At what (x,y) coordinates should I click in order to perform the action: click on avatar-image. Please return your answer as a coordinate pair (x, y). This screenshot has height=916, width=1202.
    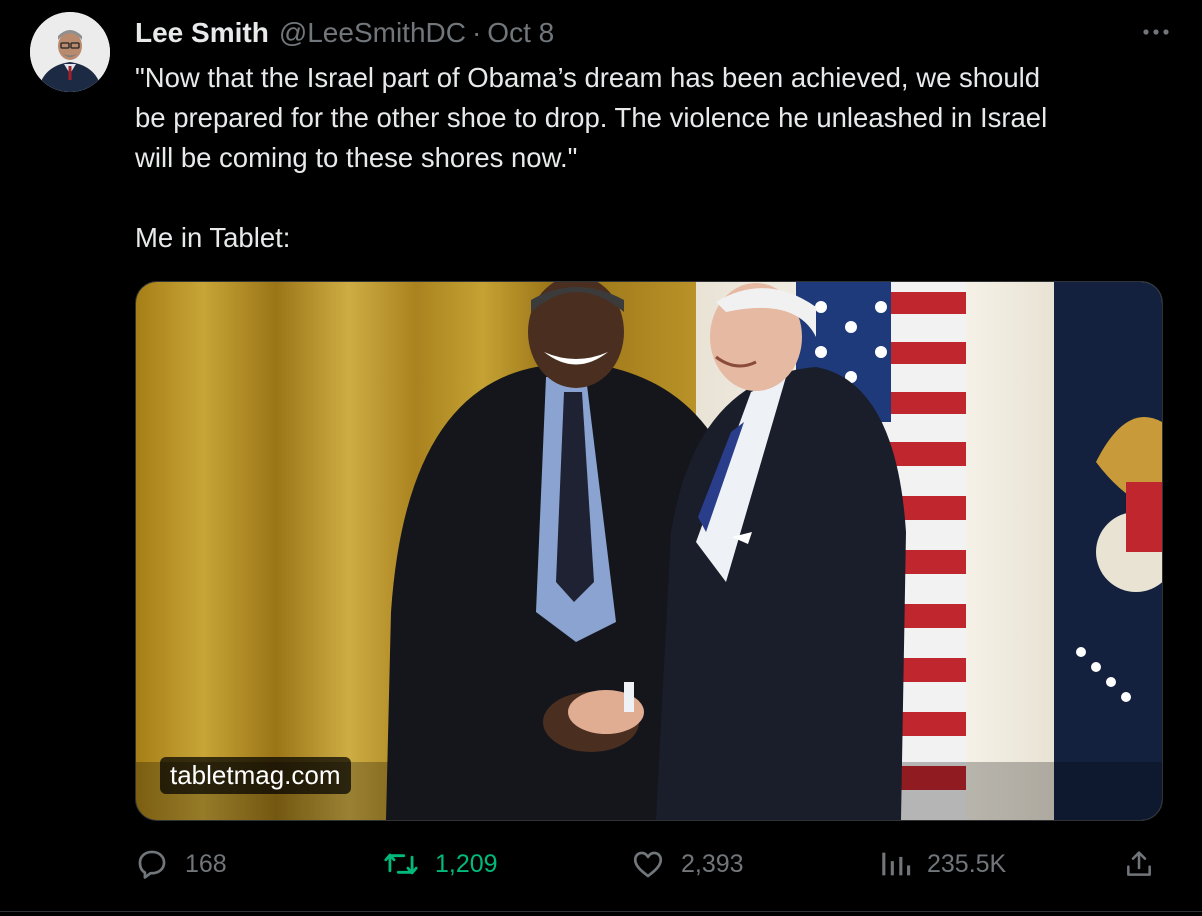
    Looking at the image, I should click on (70, 52).